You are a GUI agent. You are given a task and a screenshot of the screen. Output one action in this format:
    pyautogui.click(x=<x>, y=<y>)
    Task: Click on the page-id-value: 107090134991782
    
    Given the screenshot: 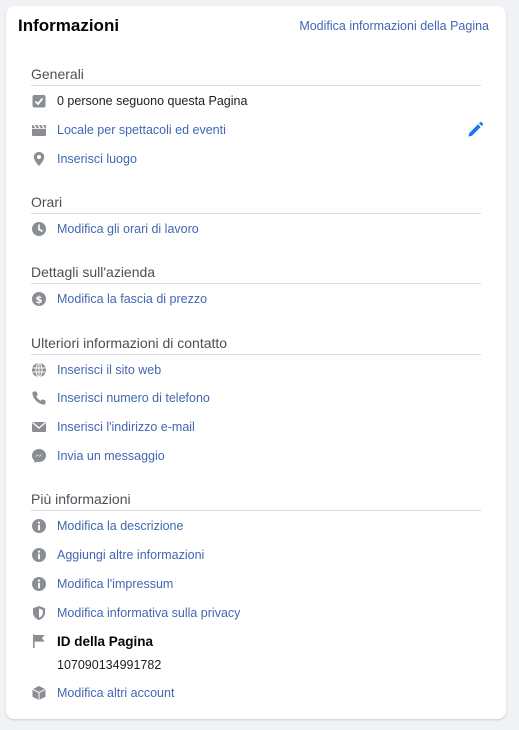 What is the action you would take?
    pyautogui.click(x=109, y=665)
    